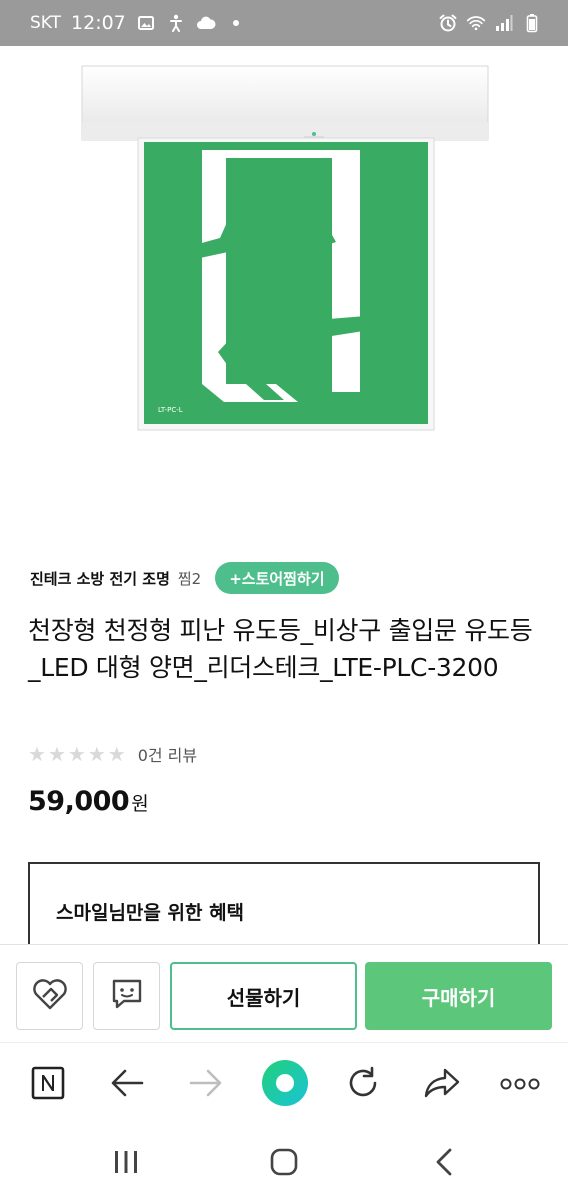 The height and width of the screenshot is (1200, 568). Describe the element at coordinates (167, 754) in the screenshot. I see `review-count: 0건 리뷰` at that location.